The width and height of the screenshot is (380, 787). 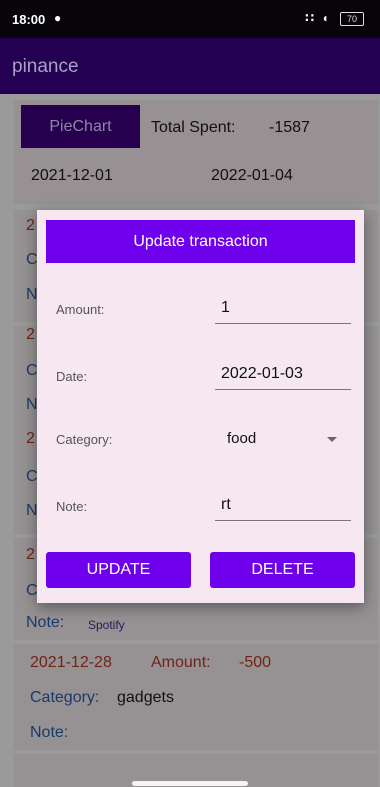 I want to click on category-label: Category:, so click(x=84, y=439).